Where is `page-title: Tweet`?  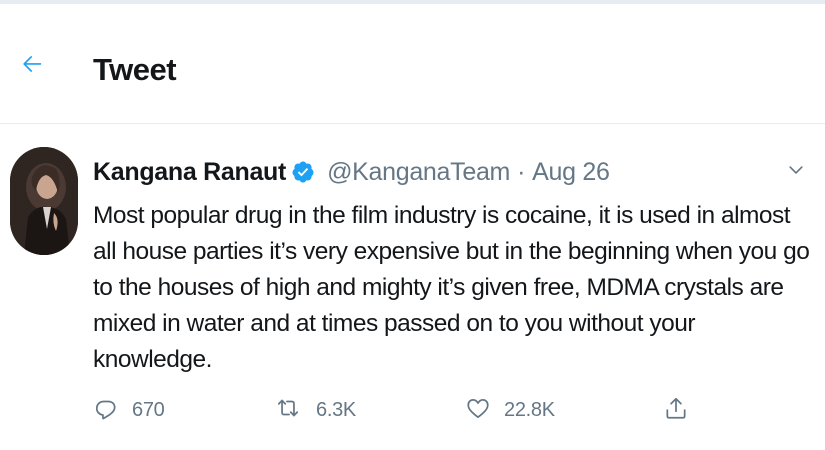 page-title: Tweet is located at coordinates (135, 69).